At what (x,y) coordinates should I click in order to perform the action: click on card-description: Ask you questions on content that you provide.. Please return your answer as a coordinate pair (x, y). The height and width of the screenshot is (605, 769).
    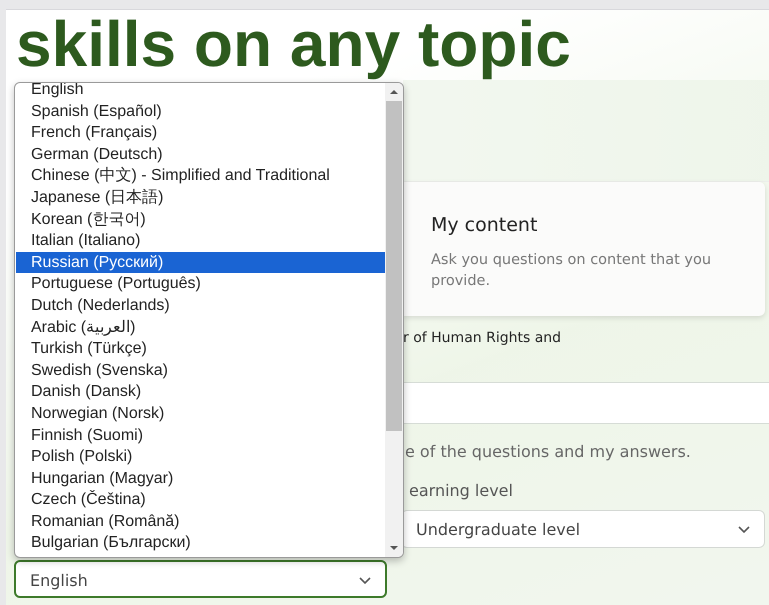
    Looking at the image, I should click on (571, 271).